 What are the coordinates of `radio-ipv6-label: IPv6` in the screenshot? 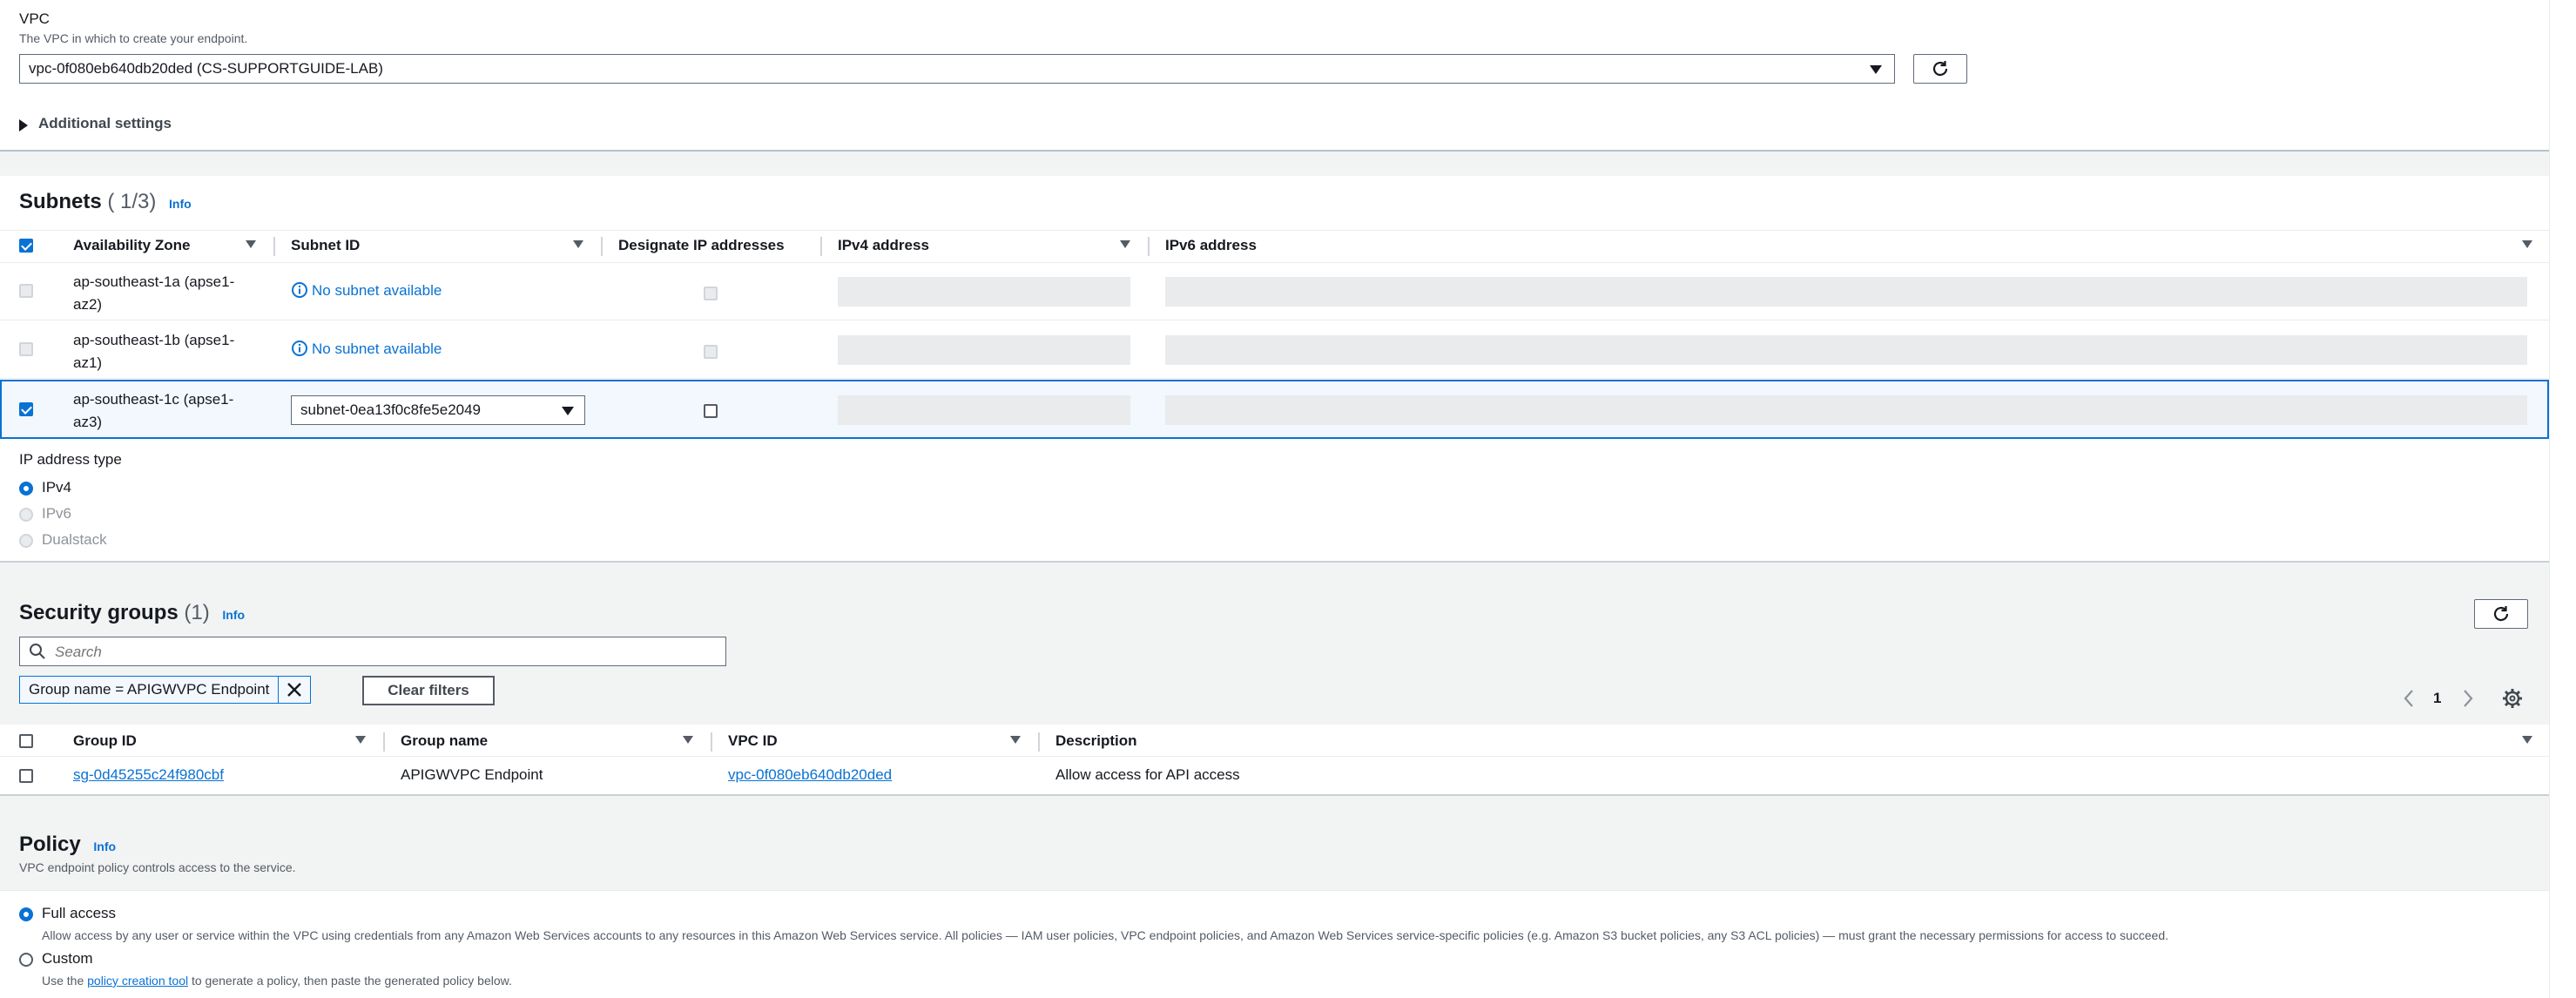 It's located at (57, 514).